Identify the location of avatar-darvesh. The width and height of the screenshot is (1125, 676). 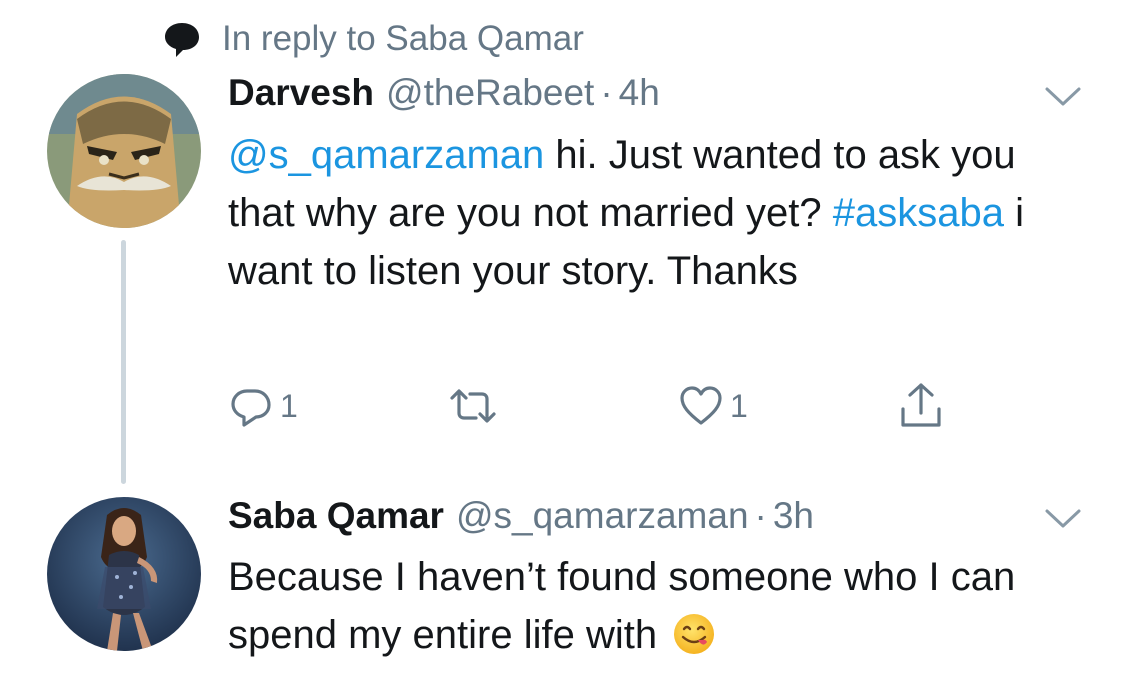
(124, 151).